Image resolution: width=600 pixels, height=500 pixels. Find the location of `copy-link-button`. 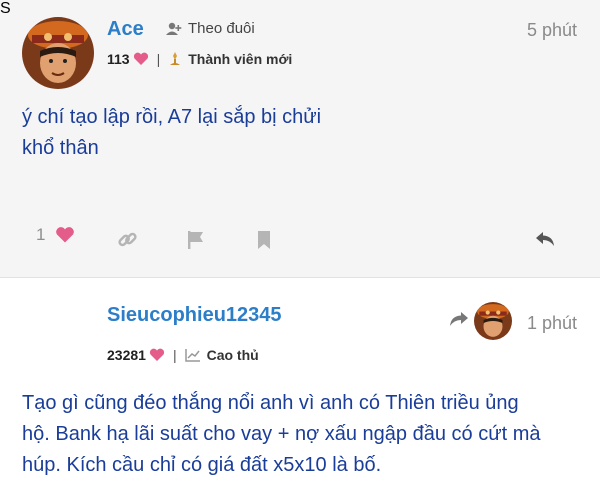

copy-link-button is located at coordinates (127, 239).